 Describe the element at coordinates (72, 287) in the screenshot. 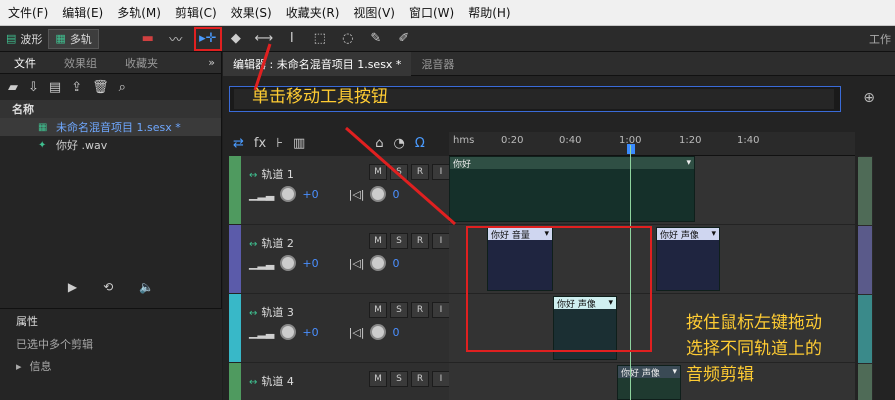

I see `play-icon: ▶` at that location.